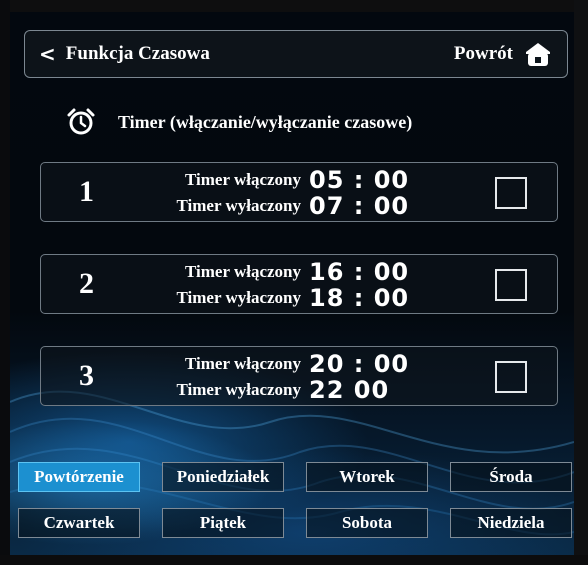 The width and height of the screenshot is (588, 565). I want to click on timer-off-time: 22 00, so click(349, 390).